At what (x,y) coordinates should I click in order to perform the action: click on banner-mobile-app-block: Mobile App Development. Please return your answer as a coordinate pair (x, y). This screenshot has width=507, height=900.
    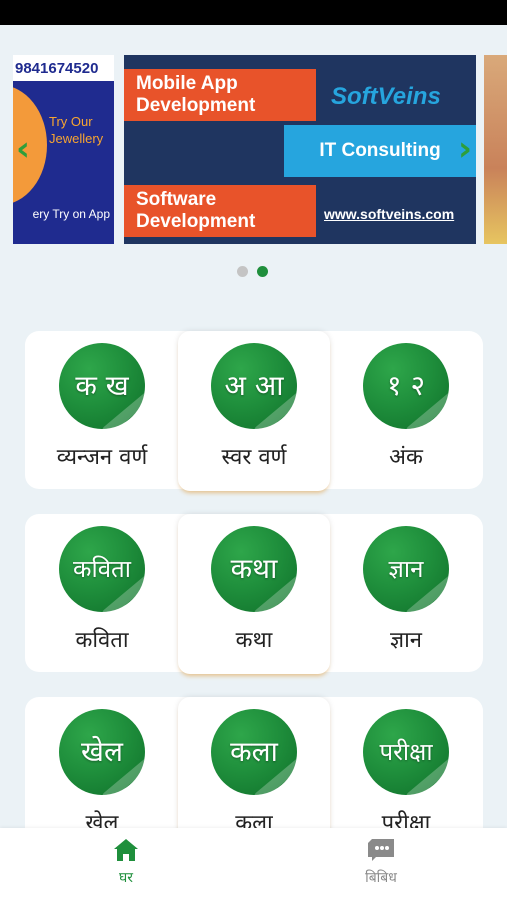
    Looking at the image, I should click on (220, 95).